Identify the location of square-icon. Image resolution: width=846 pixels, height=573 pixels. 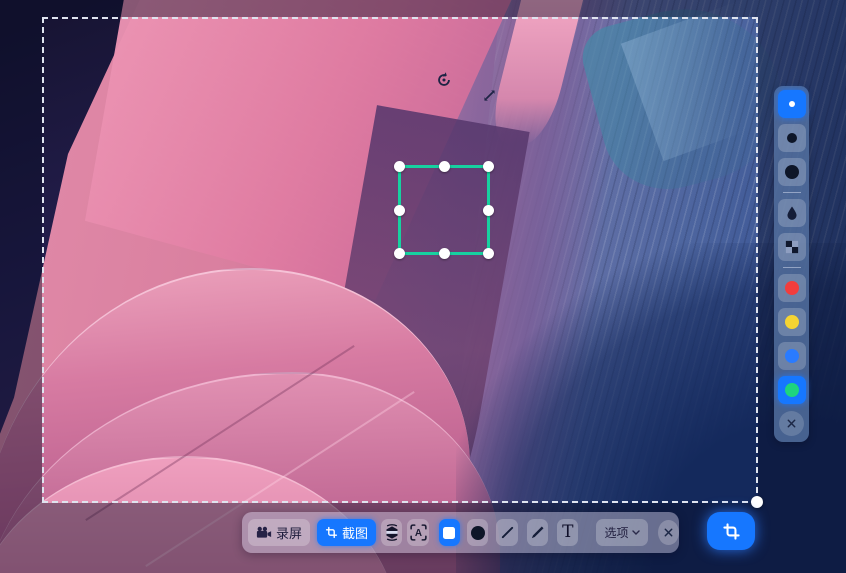
(449, 532).